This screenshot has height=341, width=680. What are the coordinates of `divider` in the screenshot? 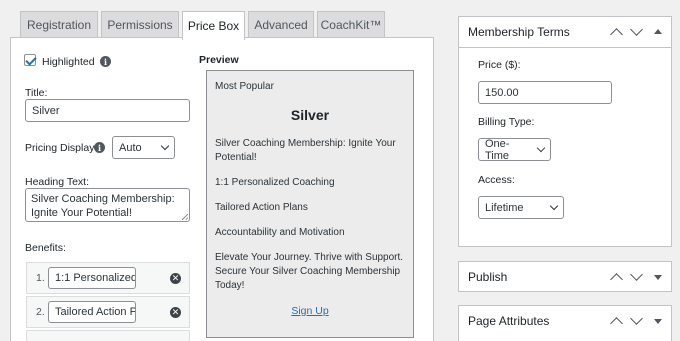 It's located at (565, 47).